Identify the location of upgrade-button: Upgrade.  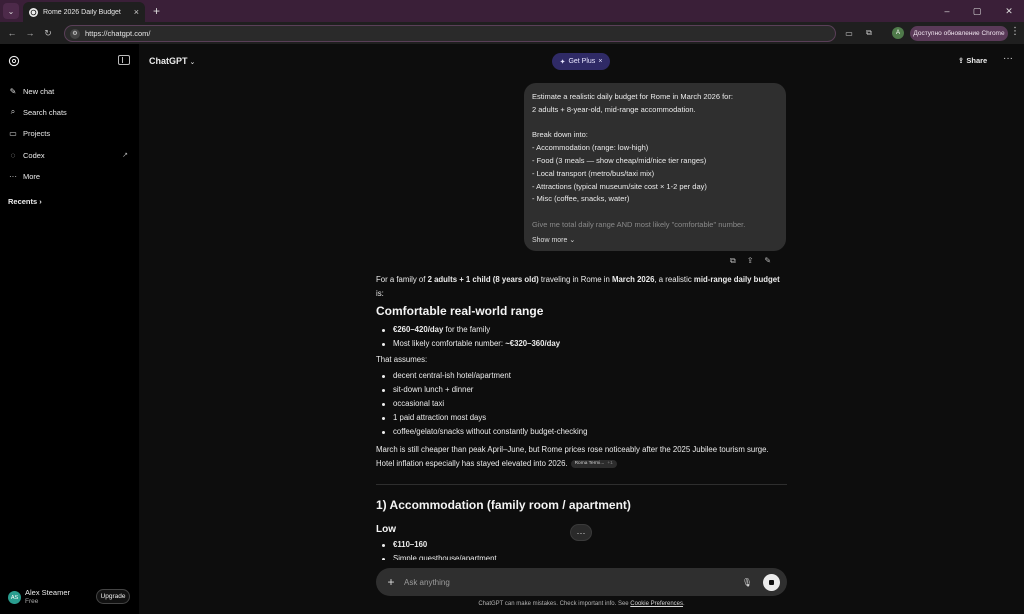
(113, 596).